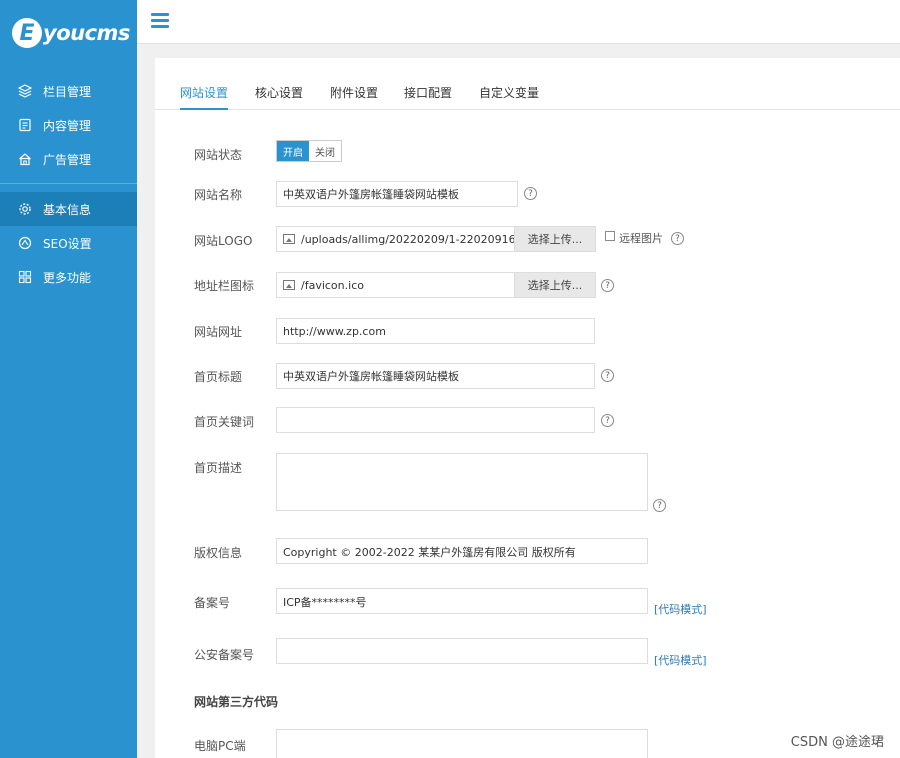  What do you see at coordinates (218, 155) in the screenshot?
I see `field-label: 网站状态` at bounding box center [218, 155].